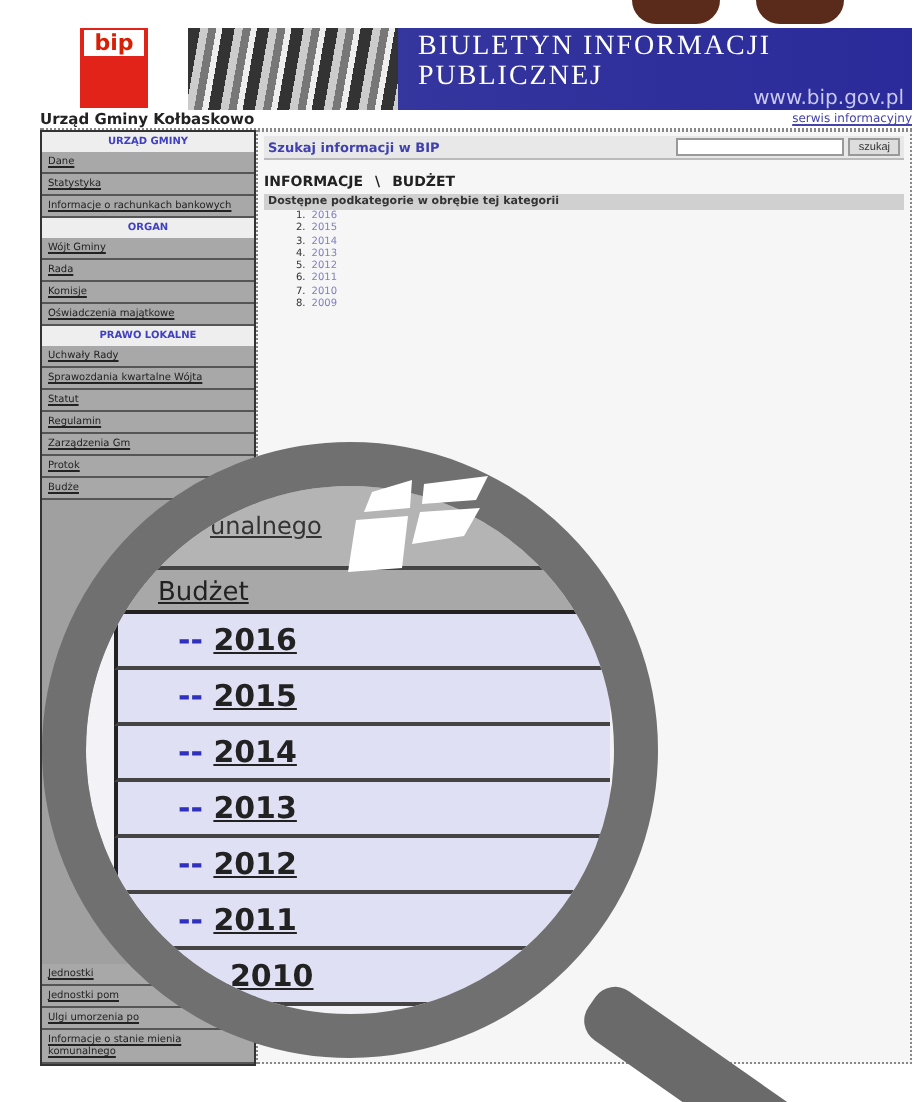 The height and width of the screenshot is (1102, 920). What do you see at coordinates (595, 47) in the screenshot?
I see `banner-title: BIULETYN INFORMACJI` at bounding box center [595, 47].